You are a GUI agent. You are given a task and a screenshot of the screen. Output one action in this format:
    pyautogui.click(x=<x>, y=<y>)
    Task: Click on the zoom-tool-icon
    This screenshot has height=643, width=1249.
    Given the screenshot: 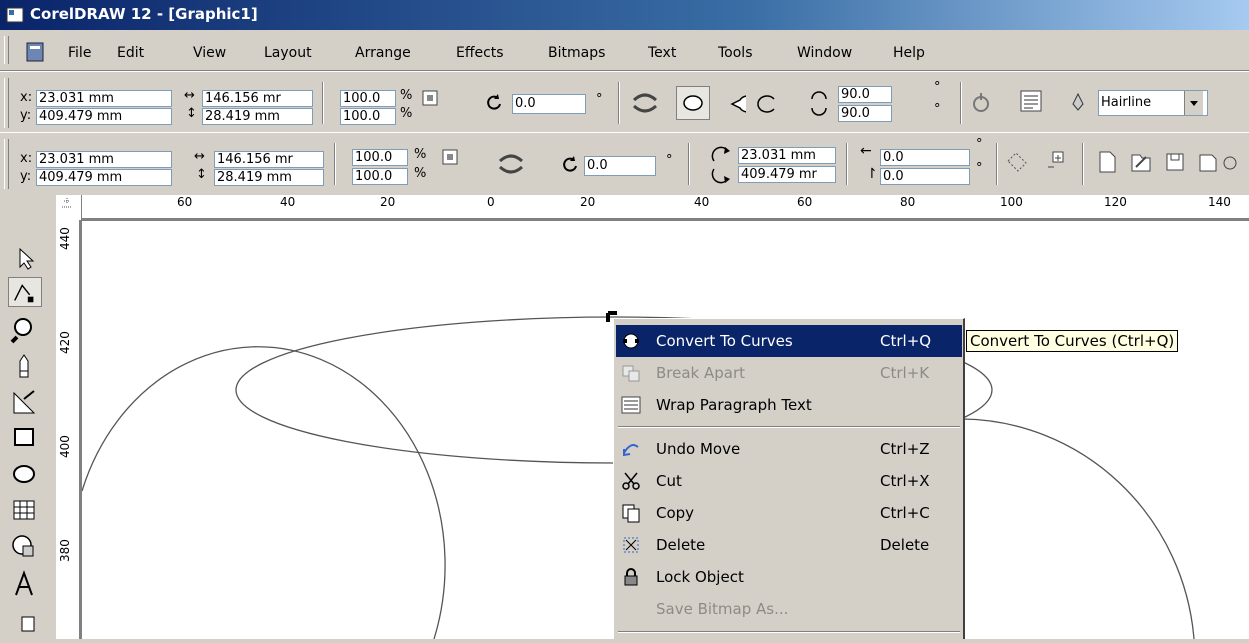 What is the action you would take?
    pyautogui.click(x=25, y=330)
    